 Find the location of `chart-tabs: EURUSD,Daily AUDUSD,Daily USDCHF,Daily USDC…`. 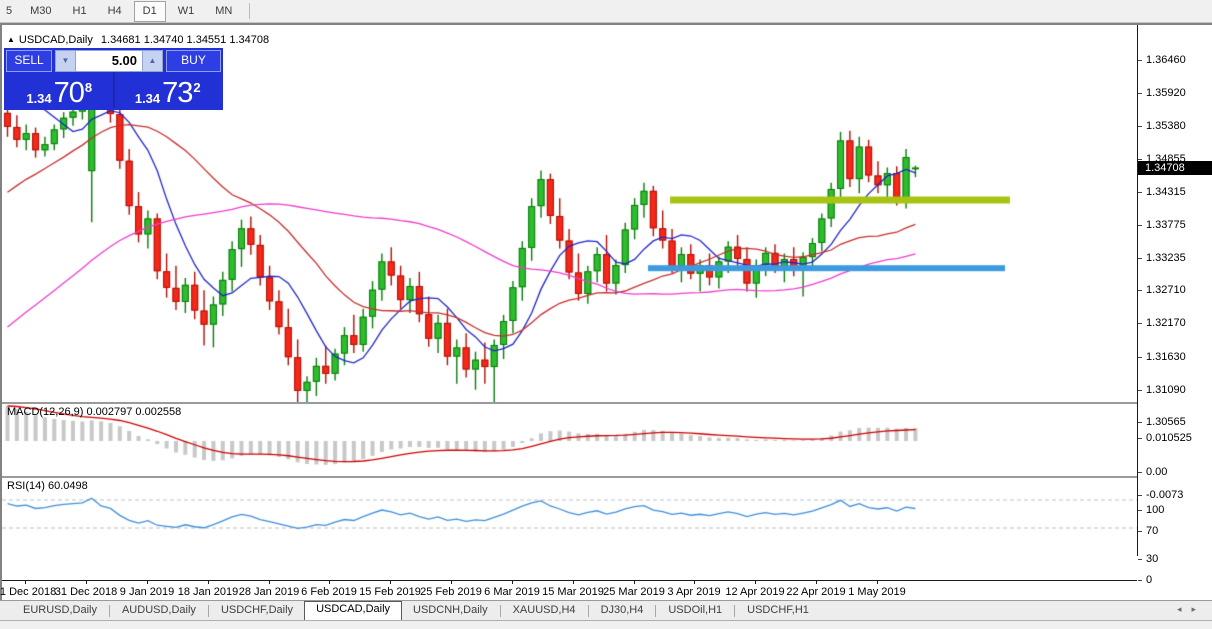

chart-tabs: EURUSD,Daily AUDUSD,Daily USDCHF,Daily USDC… is located at coordinates (416, 610).